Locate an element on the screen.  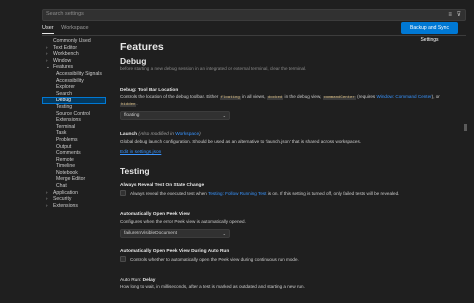
peek-auto-run-checkbox is located at coordinates (123, 259).